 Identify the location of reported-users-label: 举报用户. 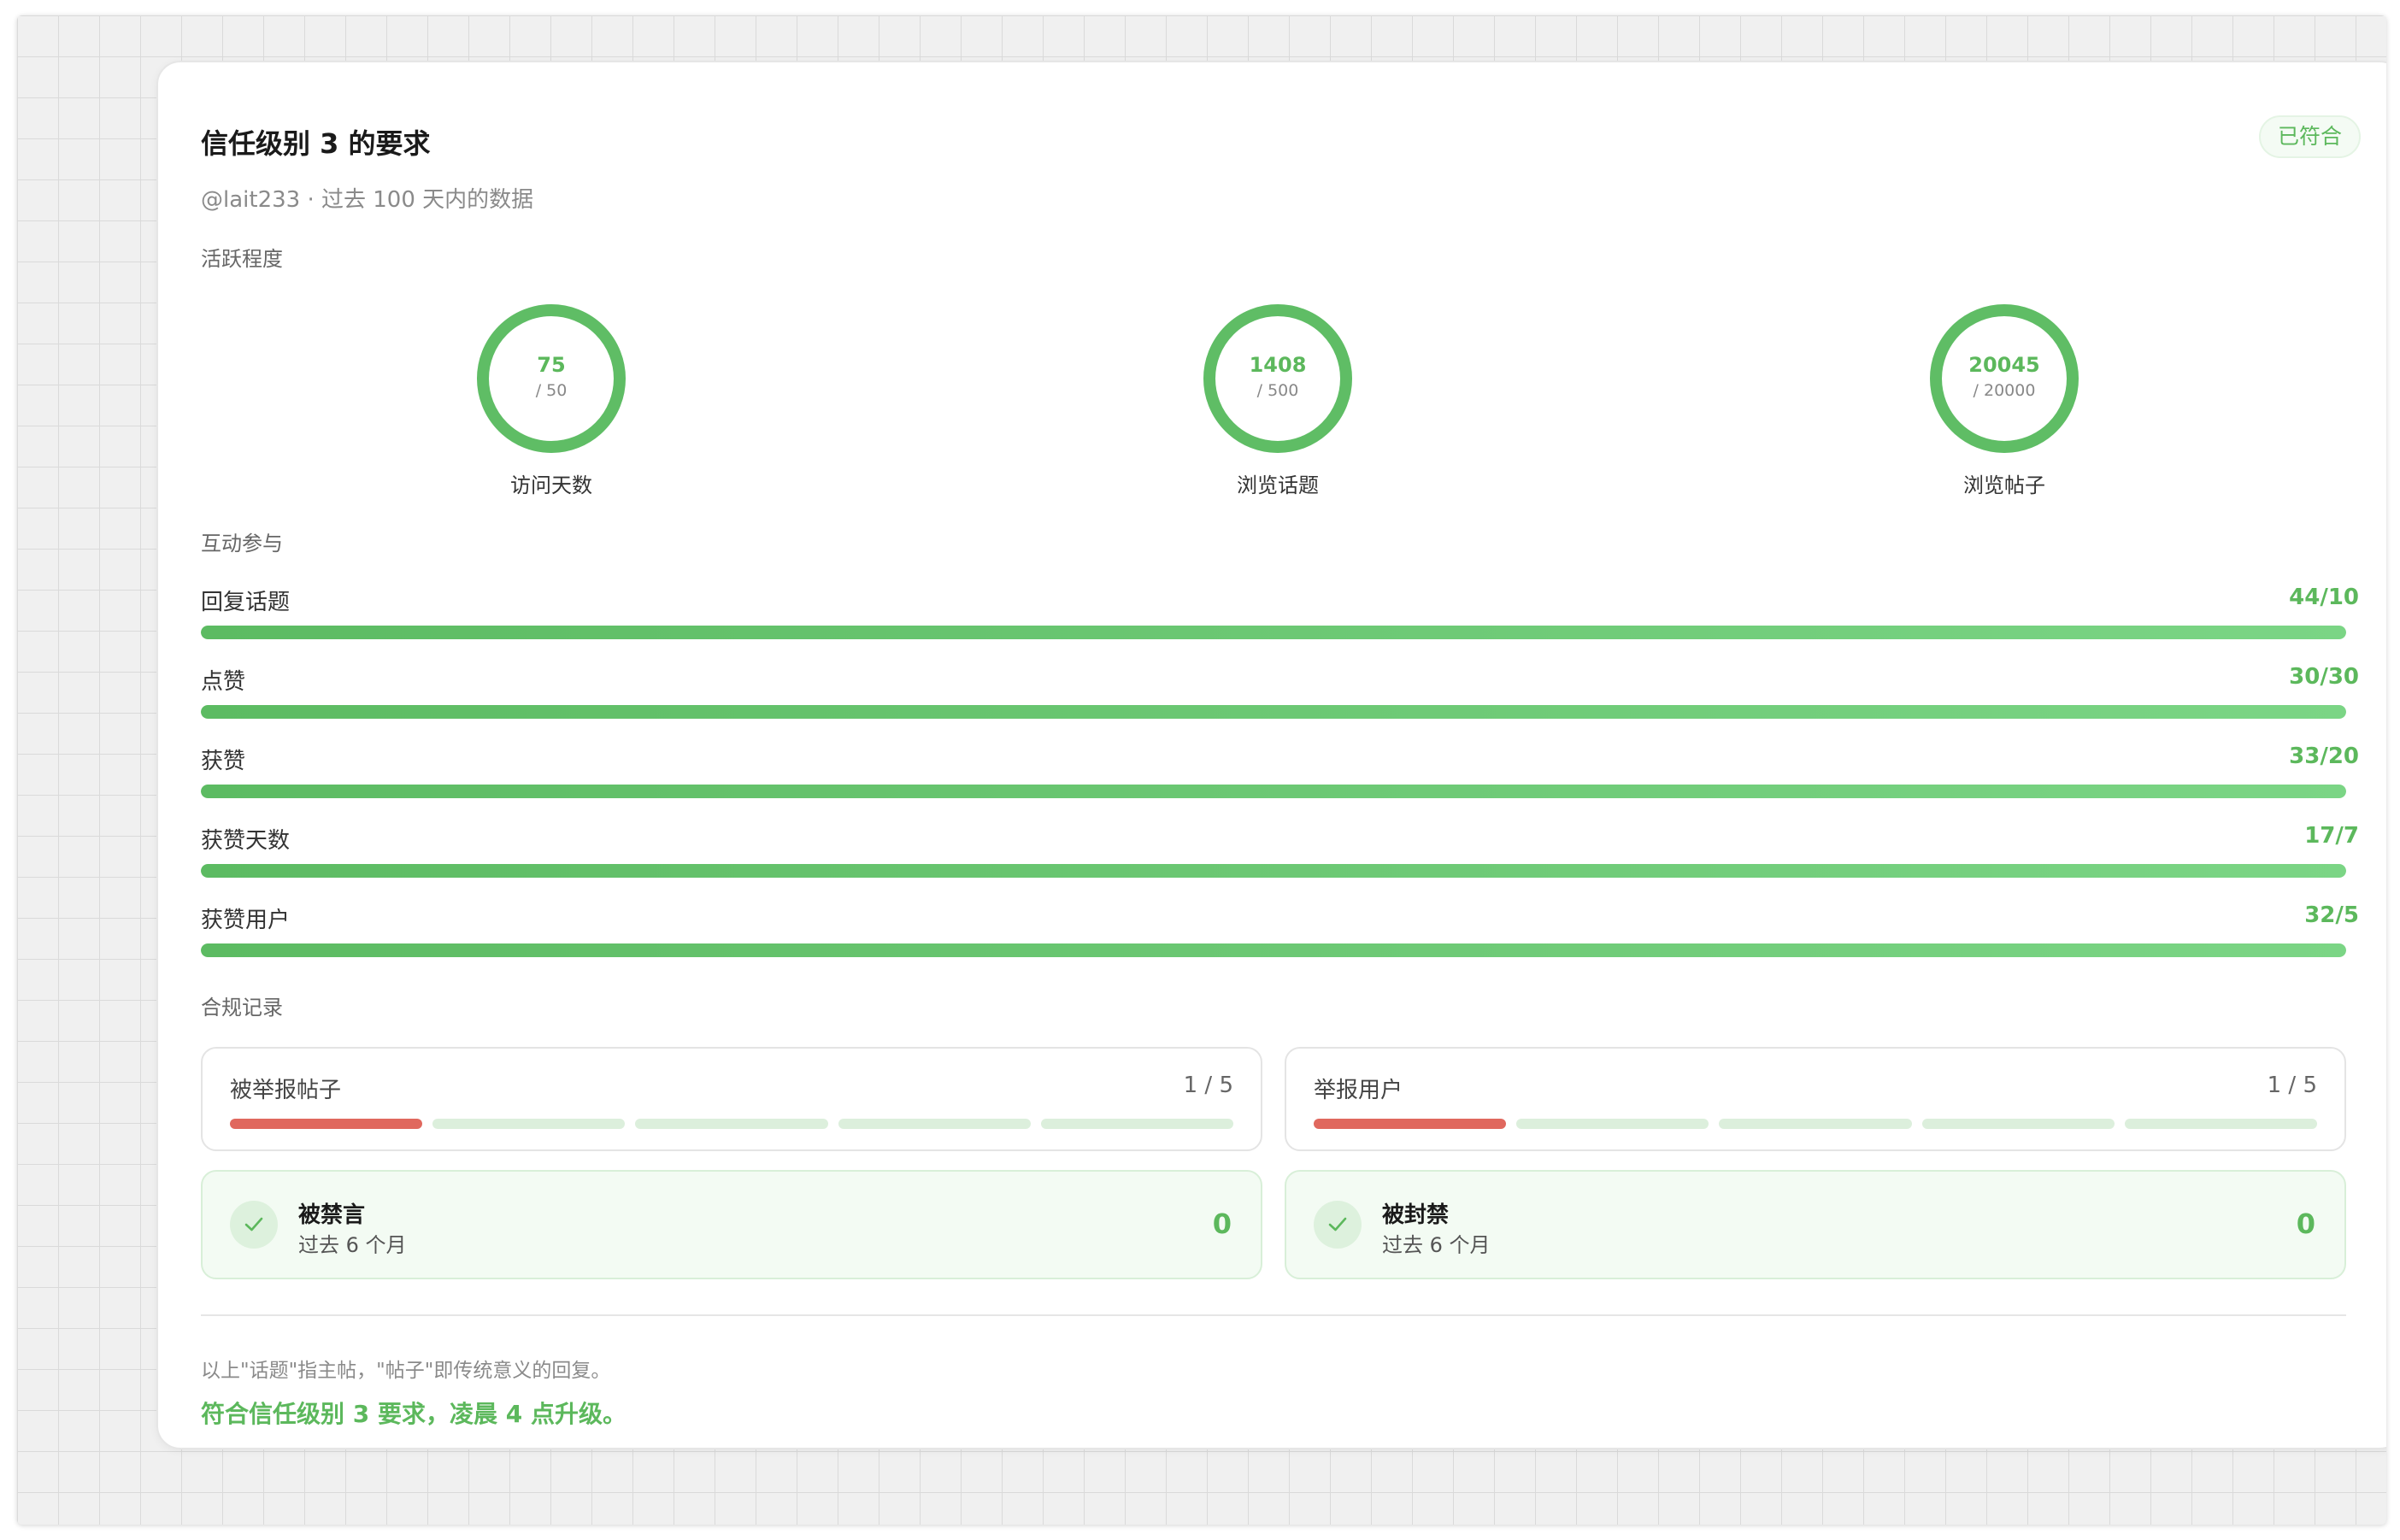
(1358, 1090).